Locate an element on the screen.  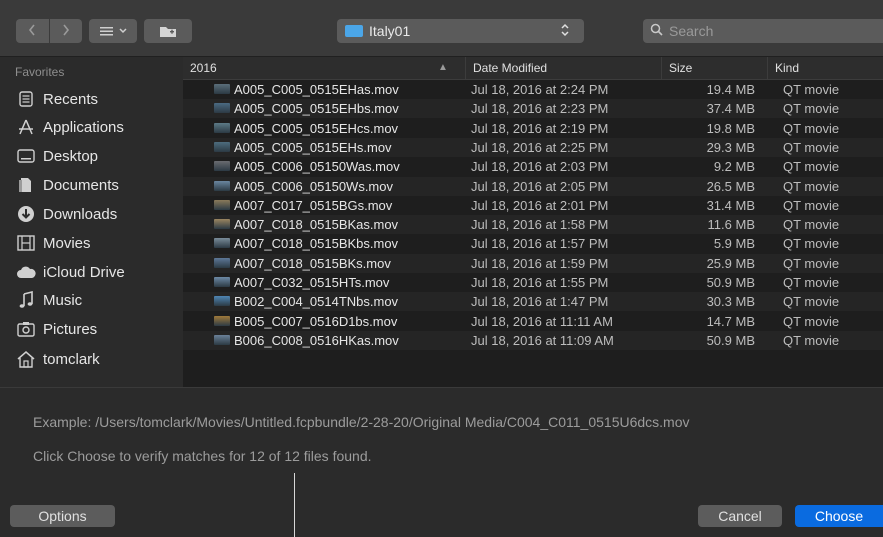
choose-button: Choose is located at coordinates (839, 516).